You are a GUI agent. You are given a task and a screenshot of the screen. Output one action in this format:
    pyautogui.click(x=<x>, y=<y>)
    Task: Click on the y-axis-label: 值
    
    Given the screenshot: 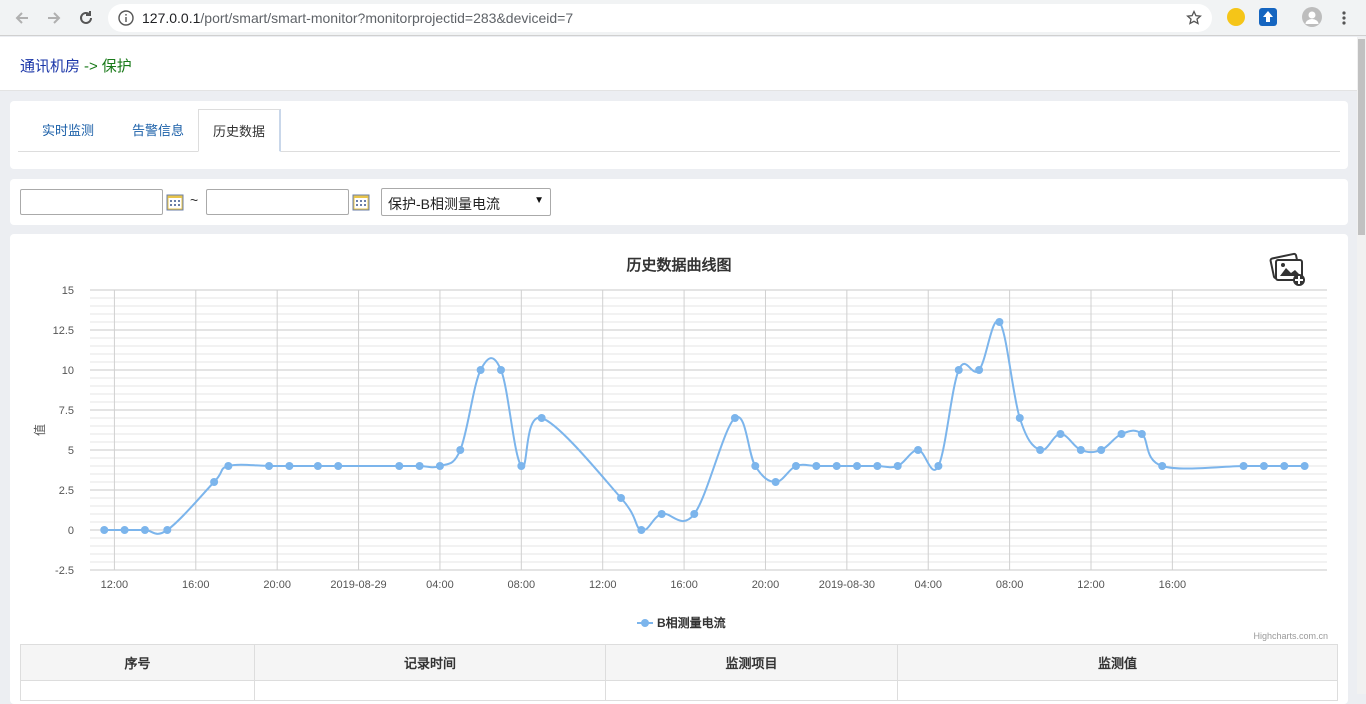 What is the action you would take?
    pyautogui.click(x=39, y=430)
    